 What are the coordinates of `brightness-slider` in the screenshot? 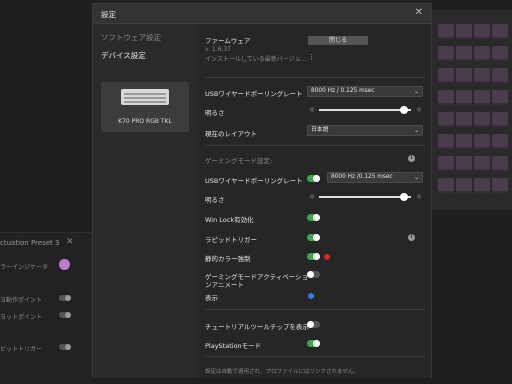 It's located at (365, 110).